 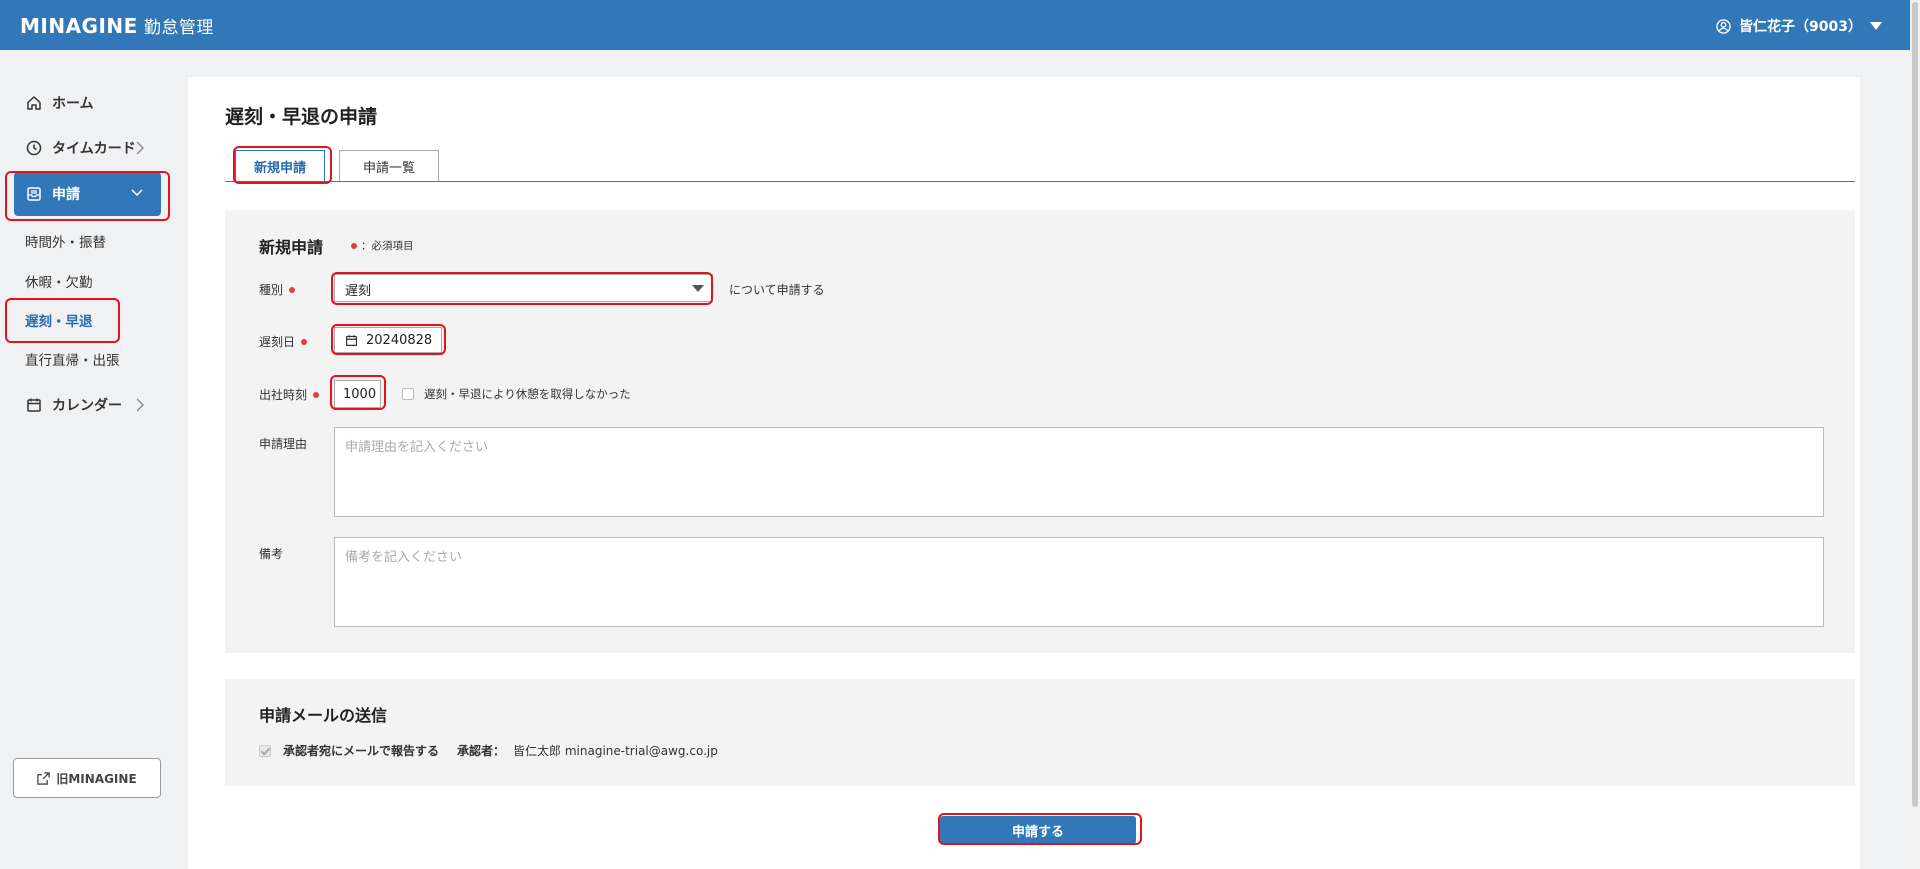 I want to click on date-label: 遅刻日, so click(x=283, y=341).